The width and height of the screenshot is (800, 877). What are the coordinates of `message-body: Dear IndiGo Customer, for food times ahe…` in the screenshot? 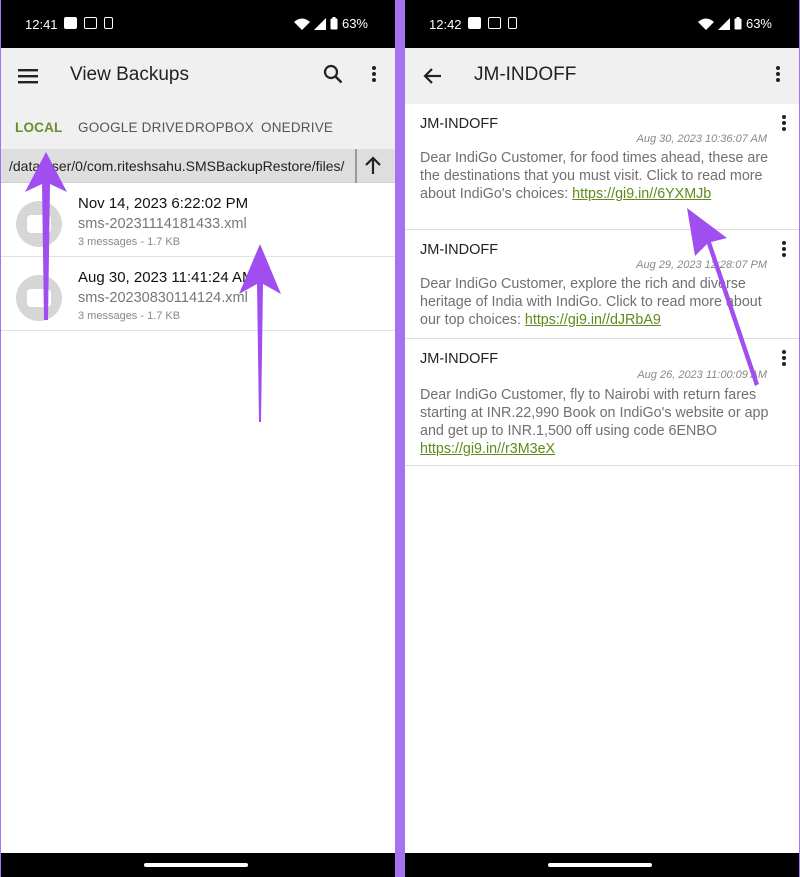 It's located at (595, 176).